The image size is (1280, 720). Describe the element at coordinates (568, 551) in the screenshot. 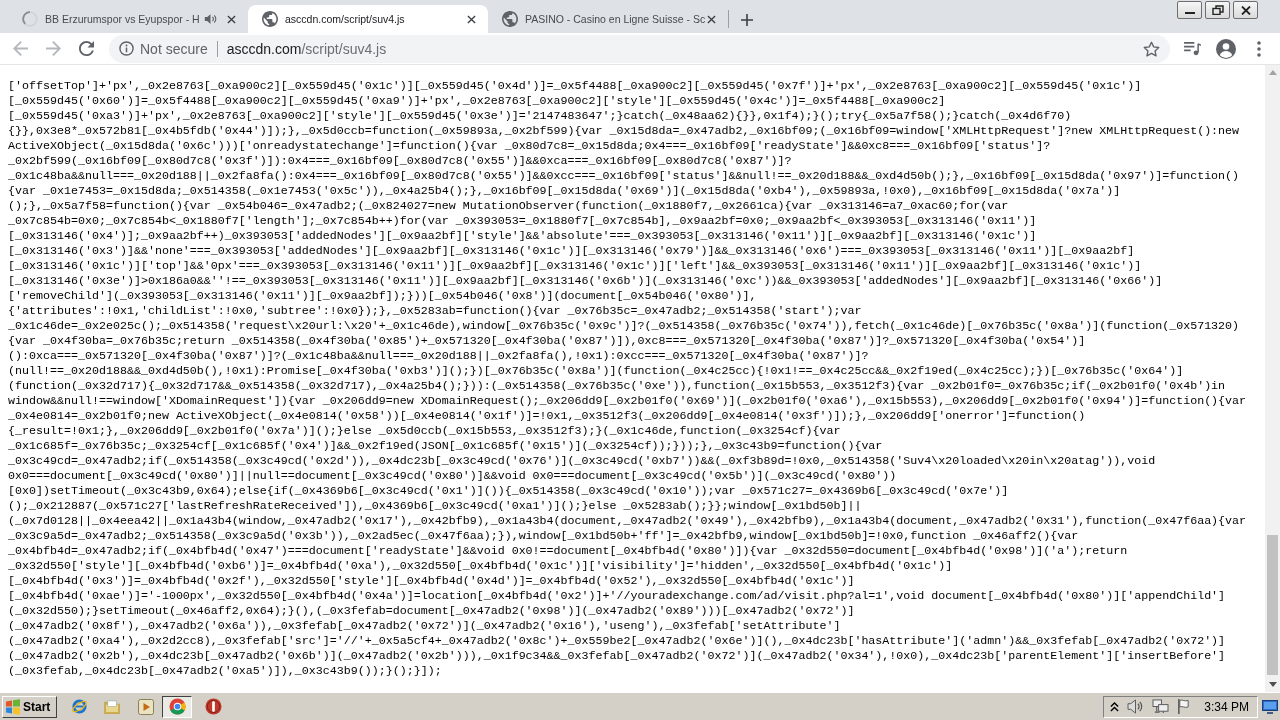

I see `code-line: _0x4bfb4d=_0x47adb2;if(_0x4bfb4d('0x47')===document['readyState']&&void 0x0!==document[_0x4bfb4d('0x80')]){var _0x32d550=document[_0x4bfb4d('0x98')]('a');return` at that location.